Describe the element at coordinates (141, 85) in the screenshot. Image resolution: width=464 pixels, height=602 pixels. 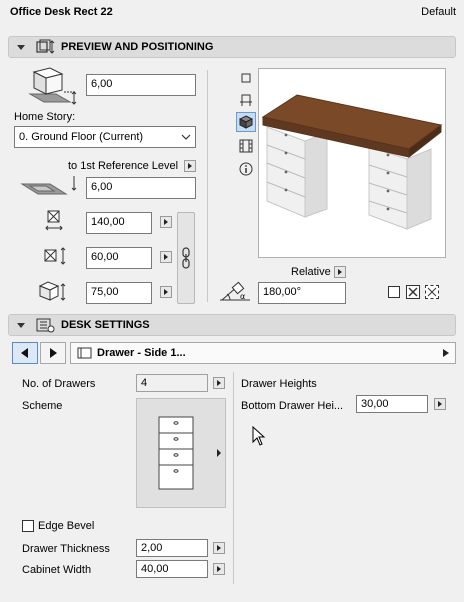
I see `elevation-input: 6,00` at that location.